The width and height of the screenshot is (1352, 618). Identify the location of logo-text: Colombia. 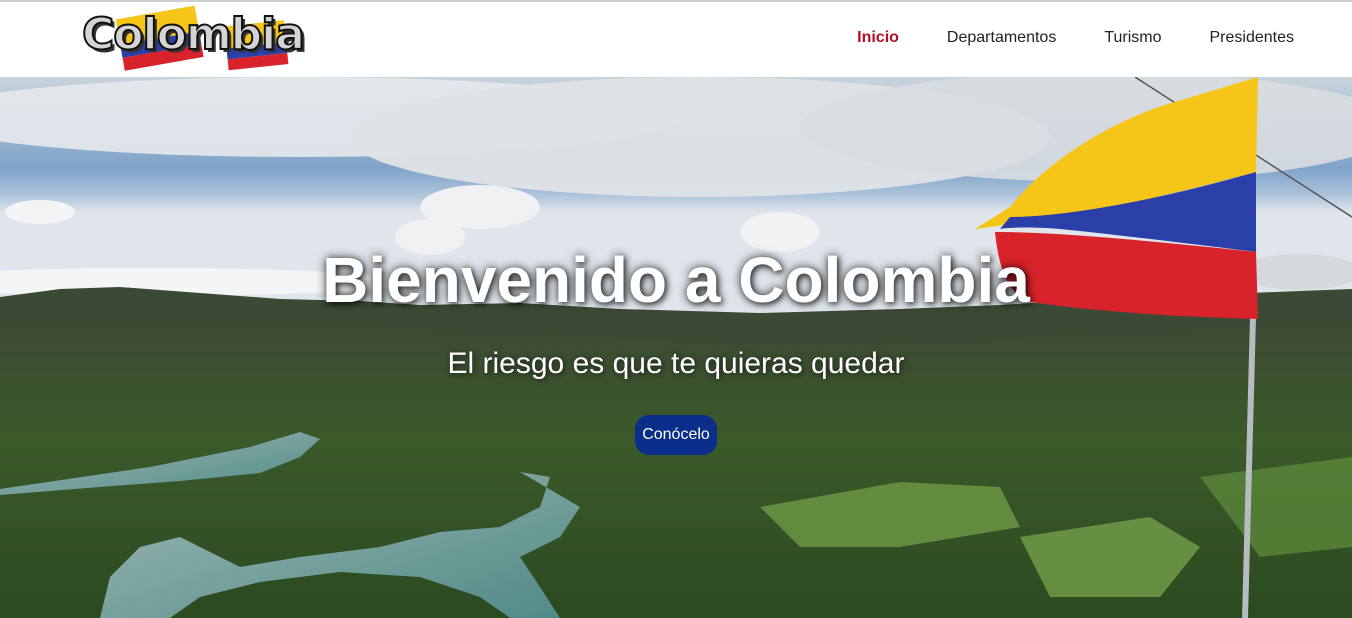
(193, 34).